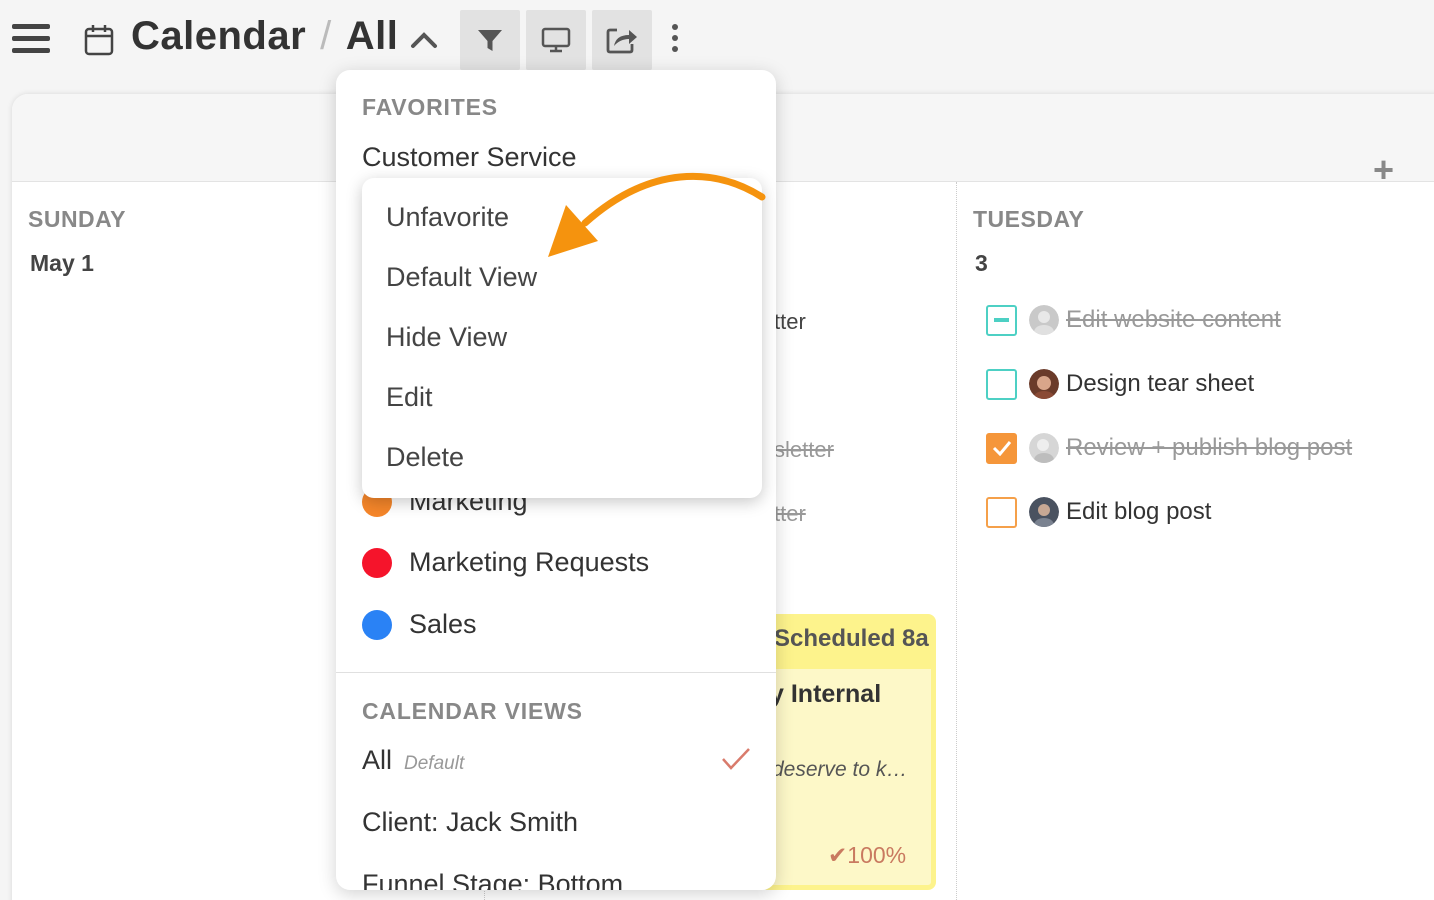 The width and height of the screenshot is (1434, 900). I want to click on monitor-icon, so click(556, 40).